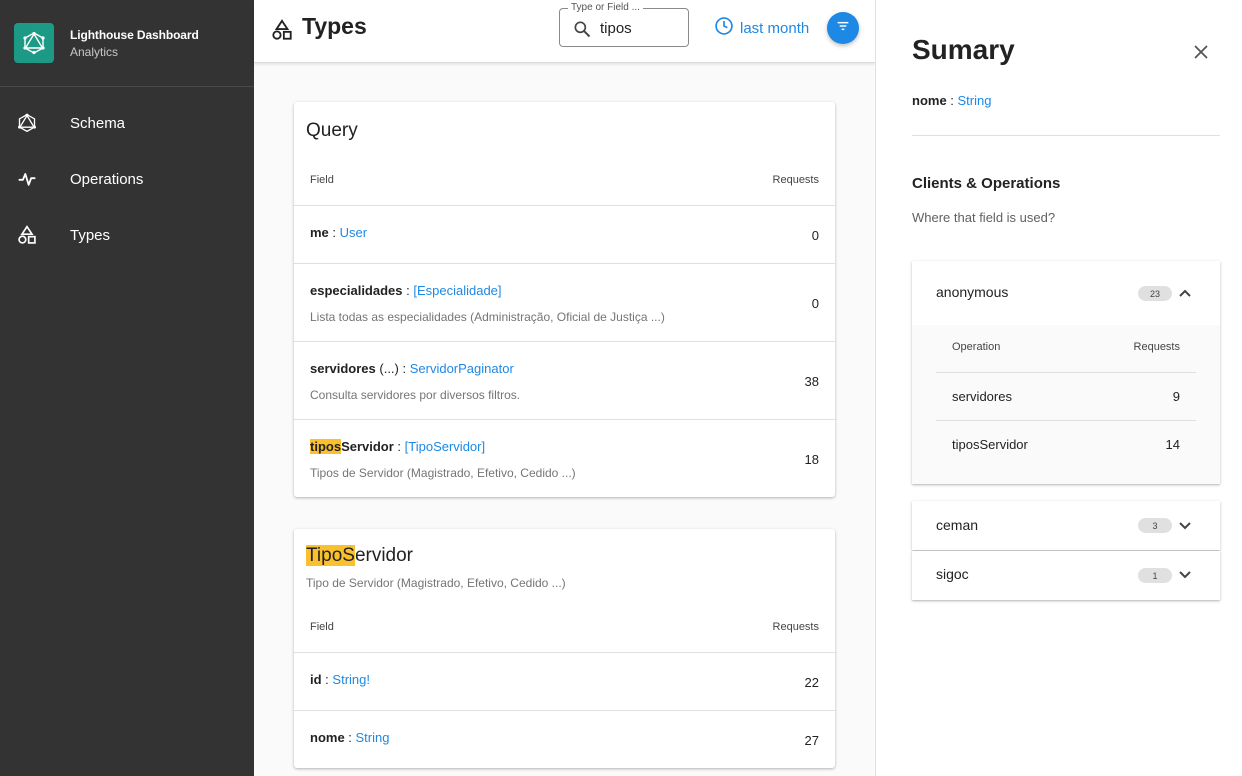 This screenshot has height=776, width=1242. I want to click on accordion-header: anonymous 23, so click(1066, 293).